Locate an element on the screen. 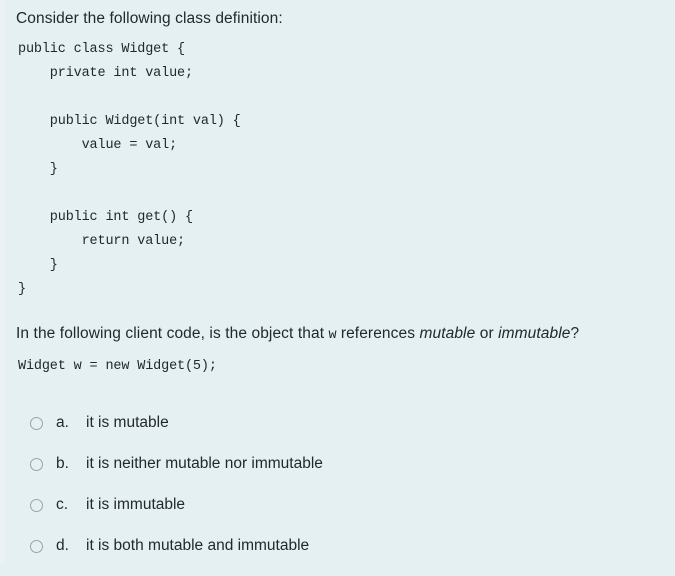 The width and height of the screenshot is (675, 576). question-text-part-4: ? is located at coordinates (575, 333).